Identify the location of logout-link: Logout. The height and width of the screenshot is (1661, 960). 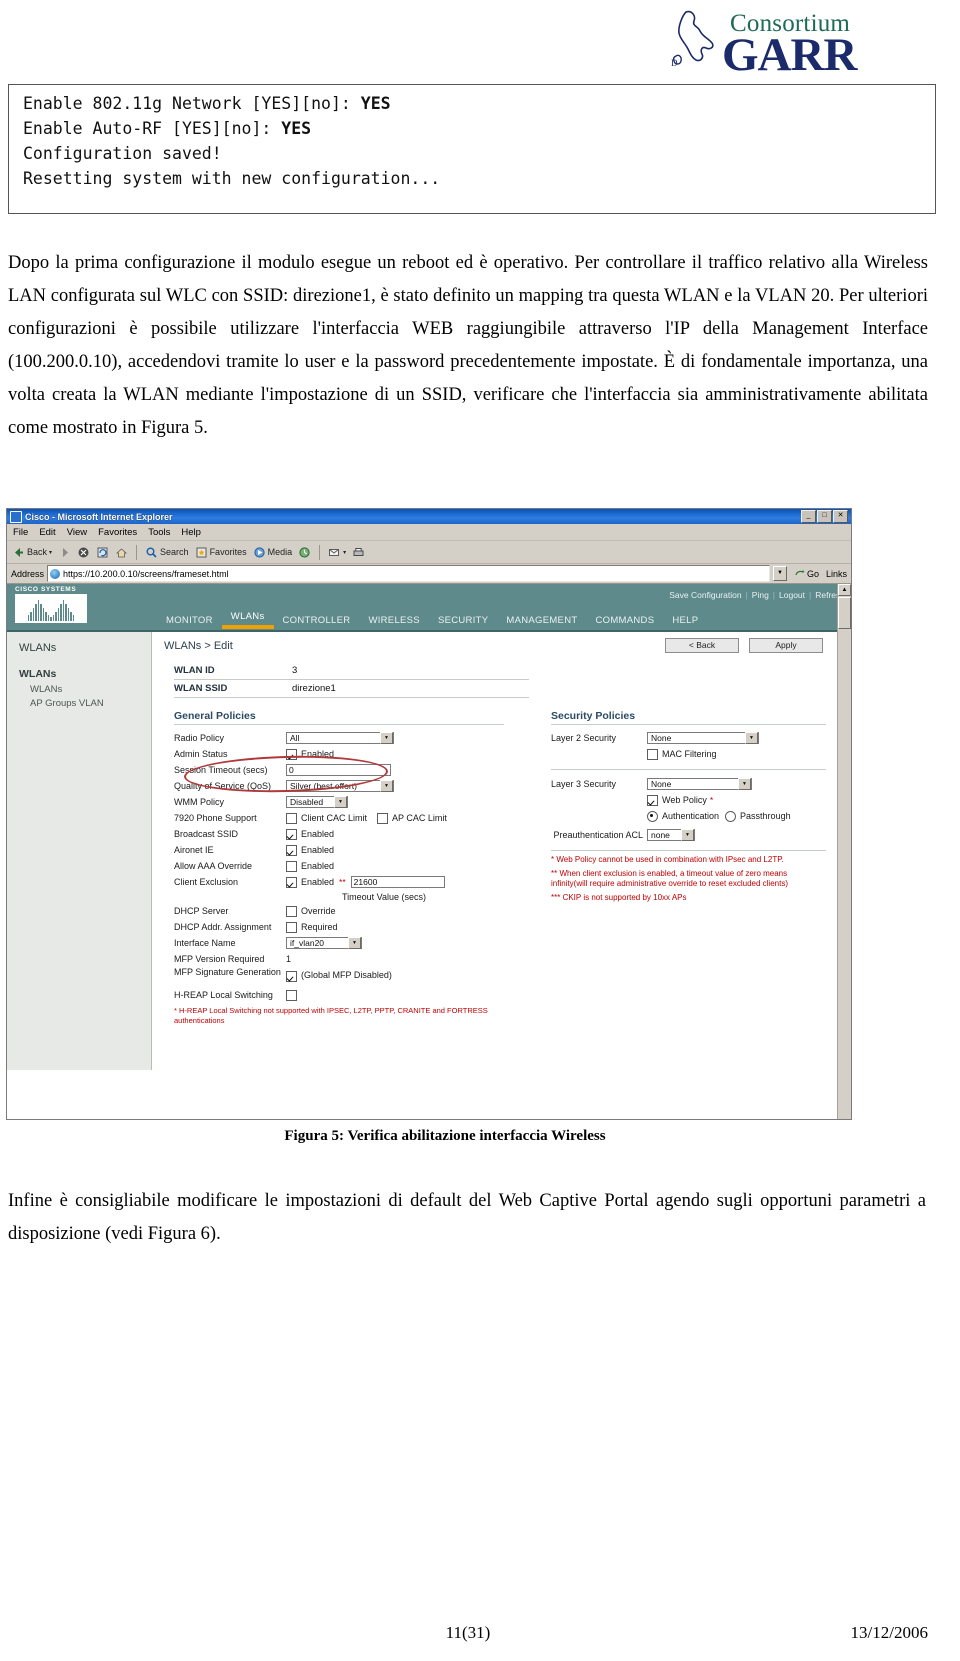
(792, 595).